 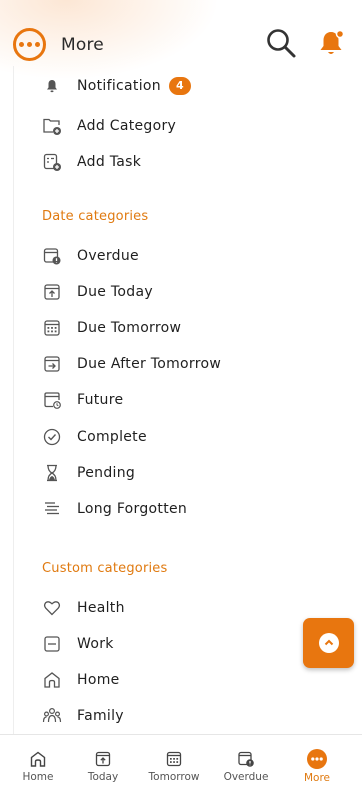 I want to click on section-title-custom-categories: Custom categories, so click(x=105, y=568).